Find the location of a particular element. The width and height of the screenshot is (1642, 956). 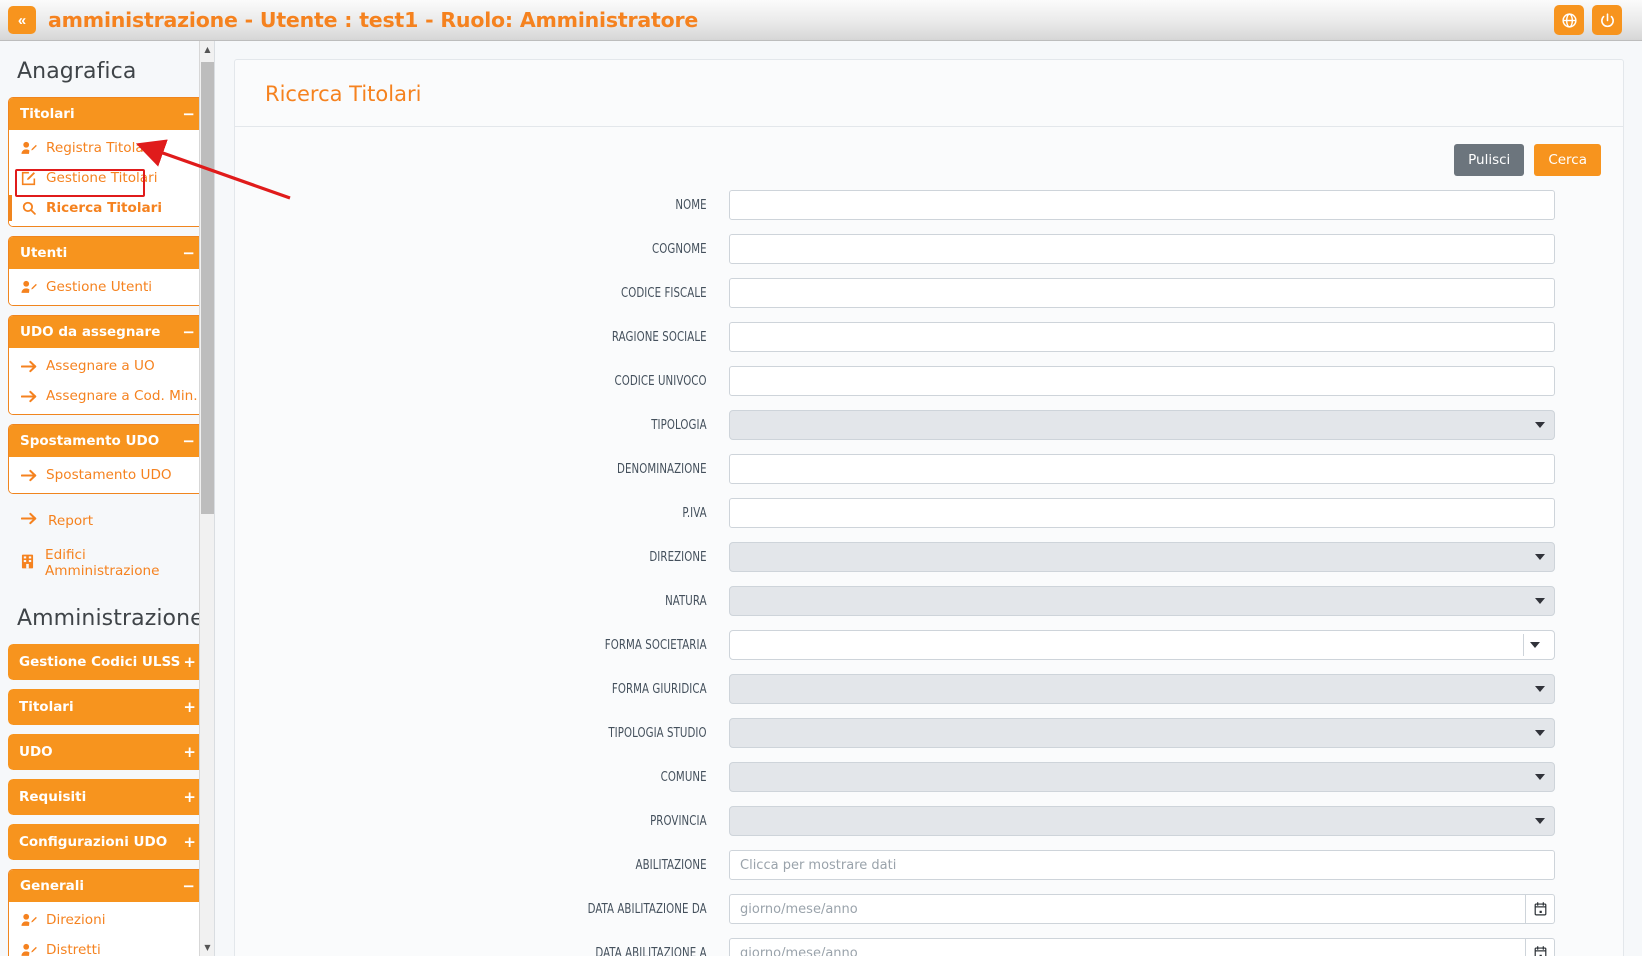

sidebar-flat-items: Report Edifici Amministrazione is located at coordinates (107, 545).